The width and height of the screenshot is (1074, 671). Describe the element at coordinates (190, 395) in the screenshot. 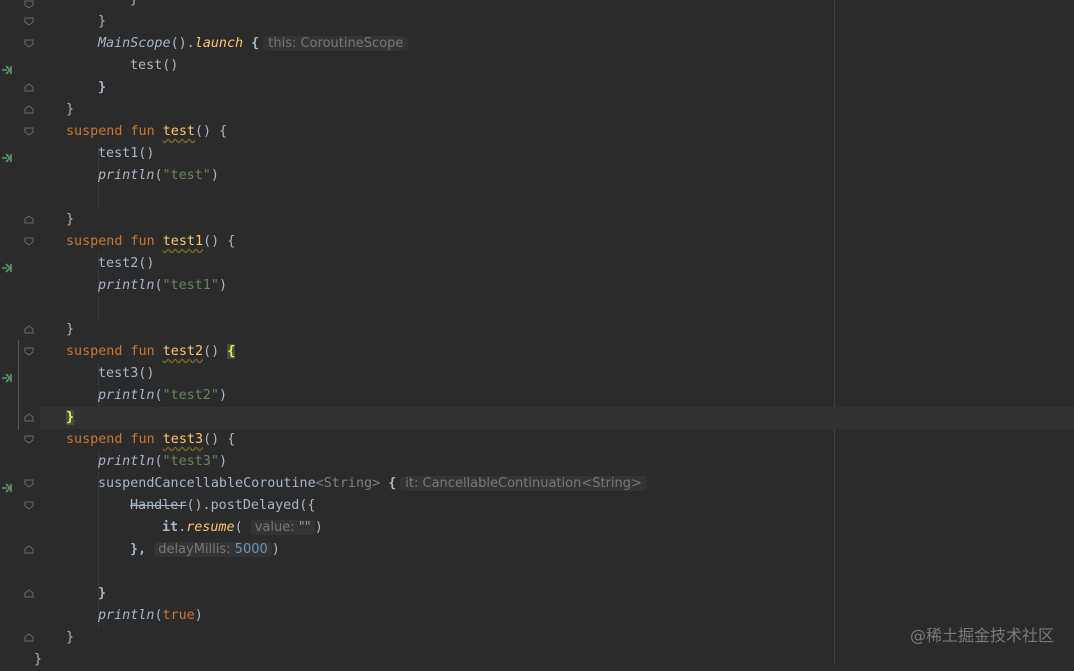

I see `string: "test2"` at that location.